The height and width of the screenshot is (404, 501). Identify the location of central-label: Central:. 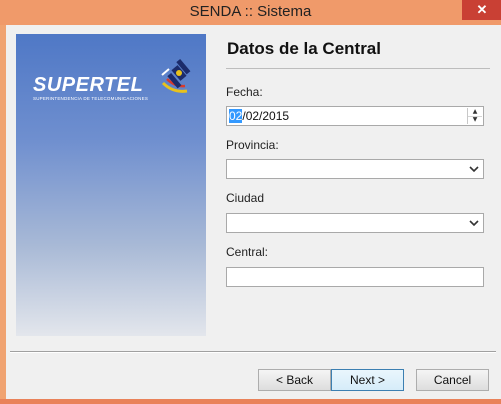
(247, 252).